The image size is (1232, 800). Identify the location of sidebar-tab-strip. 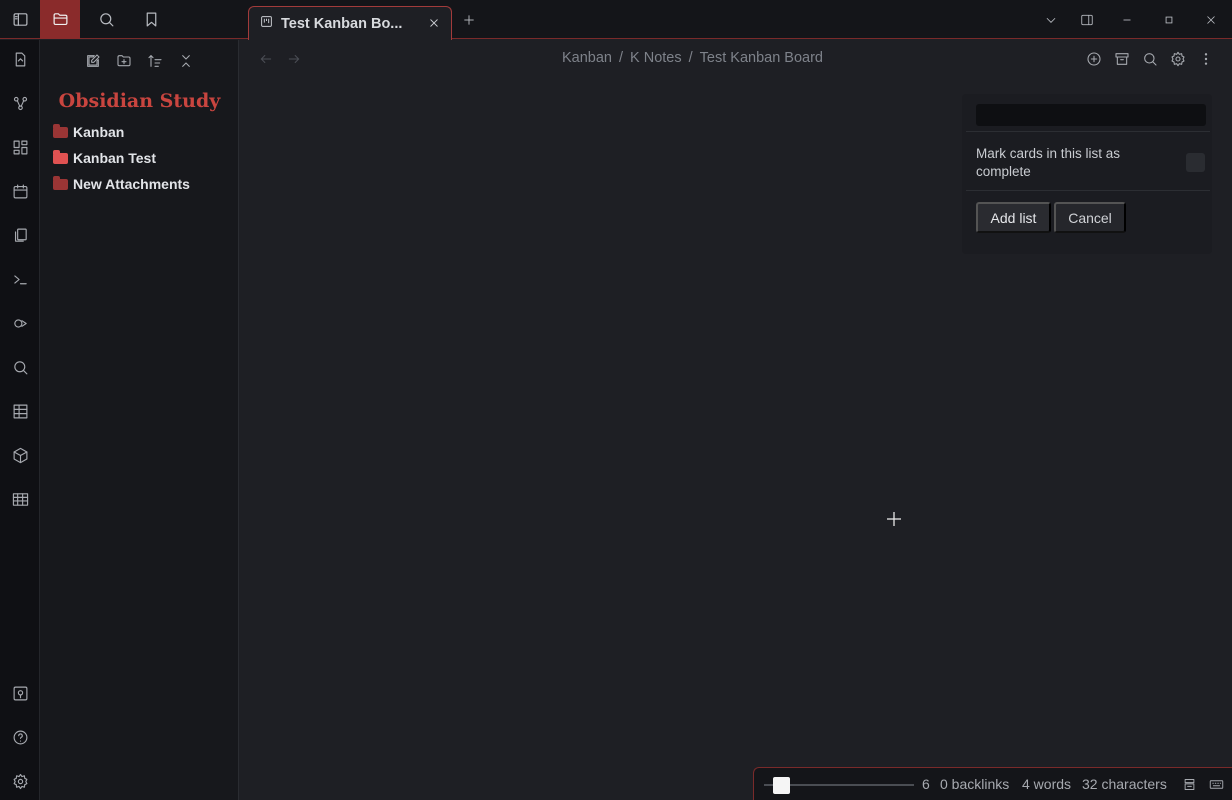
(120, 19).